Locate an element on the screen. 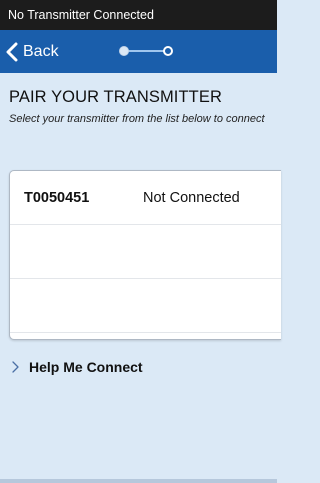 The width and height of the screenshot is (320, 483). page-title: PAIR YOUR TRANSMITTER is located at coordinates (115, 97).